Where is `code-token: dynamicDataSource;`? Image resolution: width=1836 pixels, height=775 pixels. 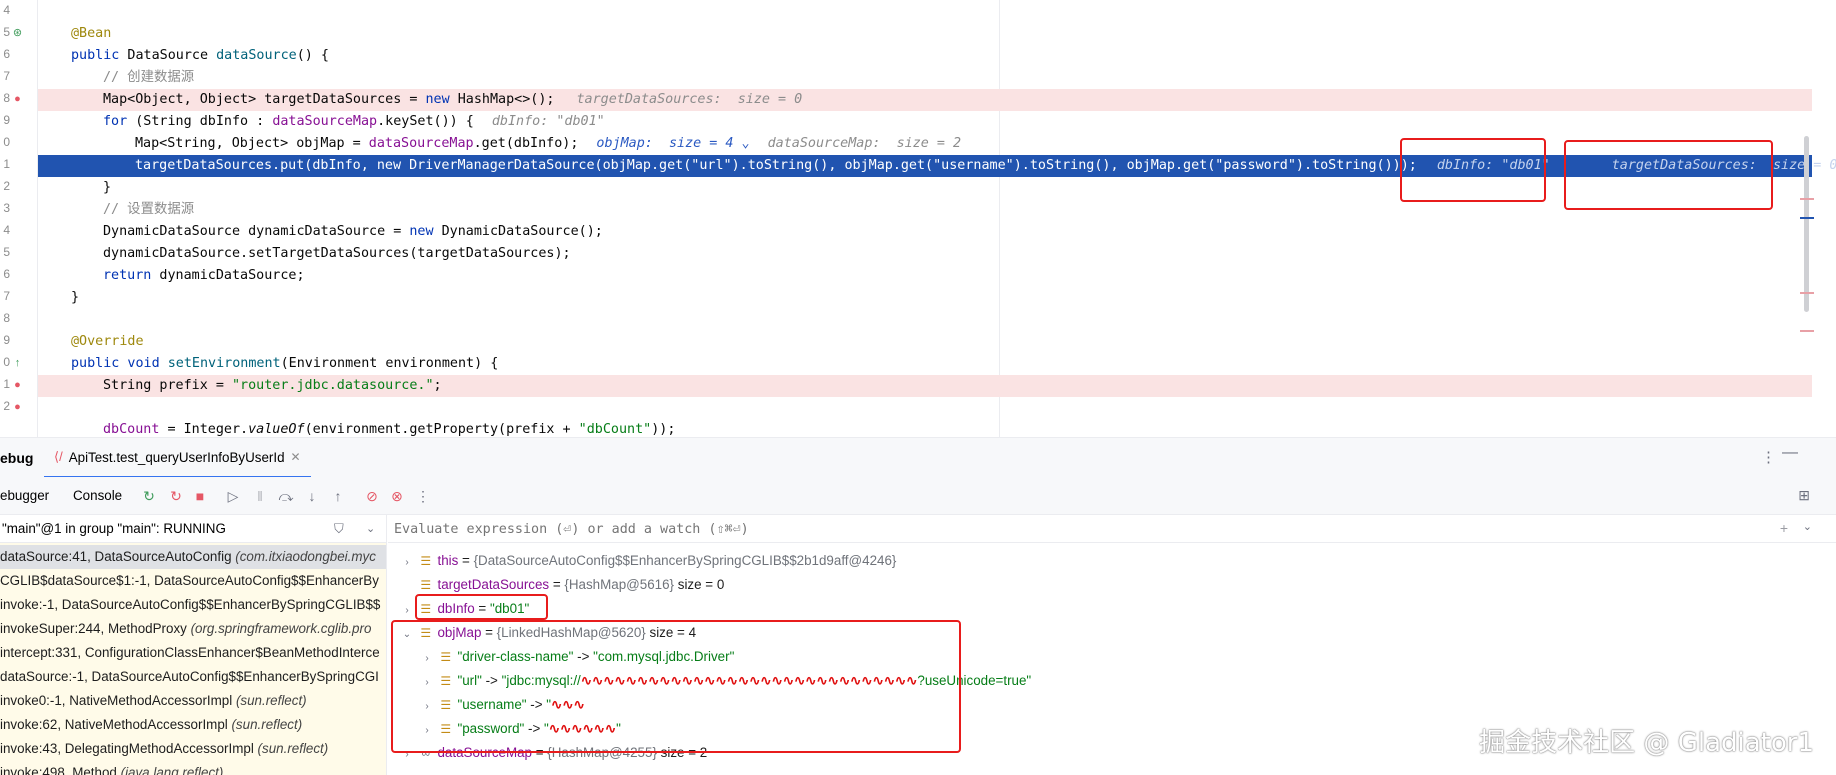
code-token: dynamicDataSource; is located at coordinates (228, 275).